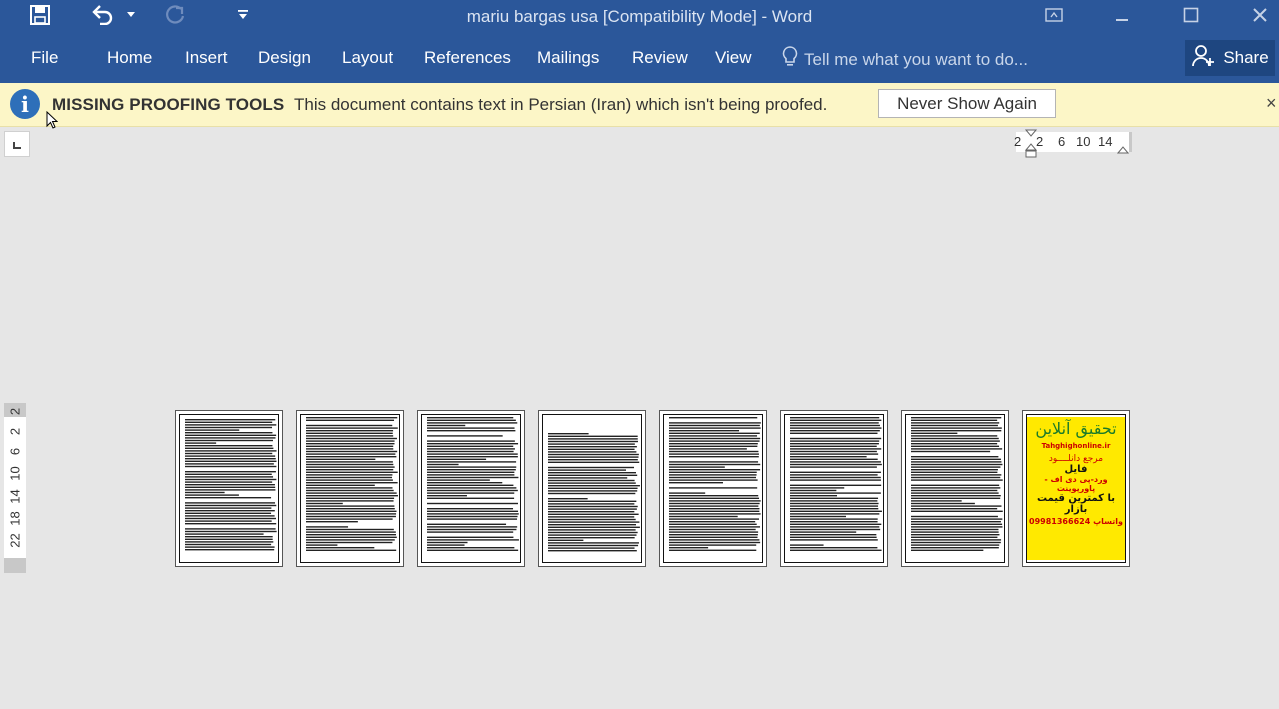  I want to click on right-indent-marker, so click(1123, 150).